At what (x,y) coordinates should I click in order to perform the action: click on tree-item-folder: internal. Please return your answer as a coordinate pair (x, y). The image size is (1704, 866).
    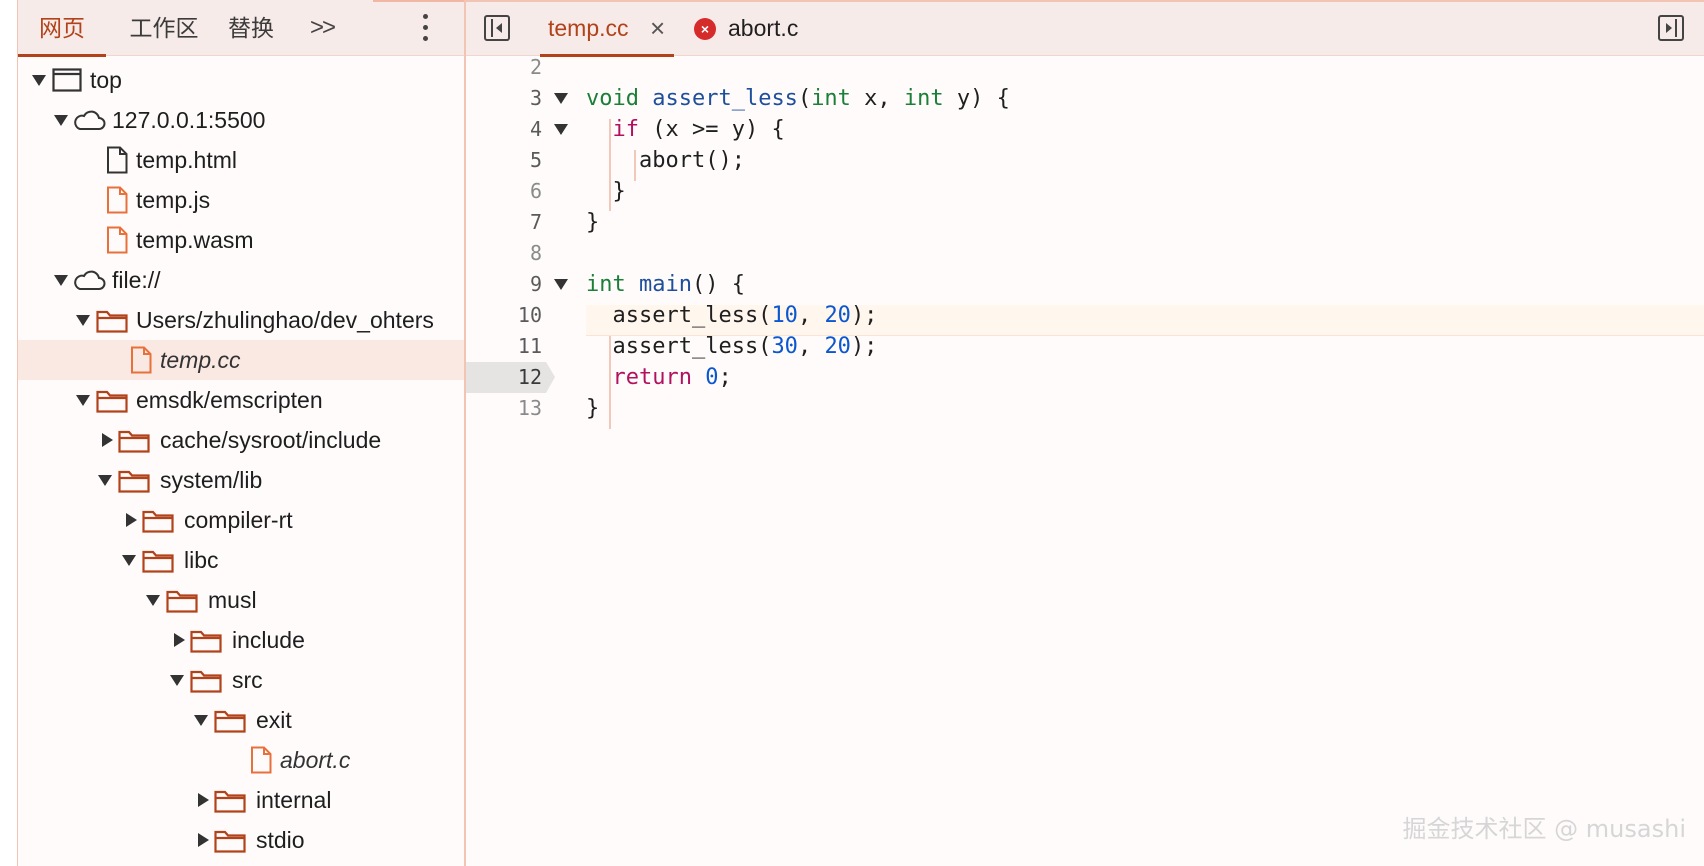
    Looking at the image, I should click on (241, 800).